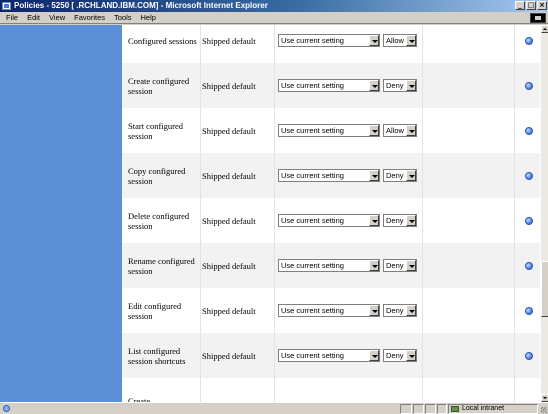 This screenshot has width=548, height=414. Describe the element at coordinates (544, 398) in the screenshot. I see `scroll-down-arrow` at that location.